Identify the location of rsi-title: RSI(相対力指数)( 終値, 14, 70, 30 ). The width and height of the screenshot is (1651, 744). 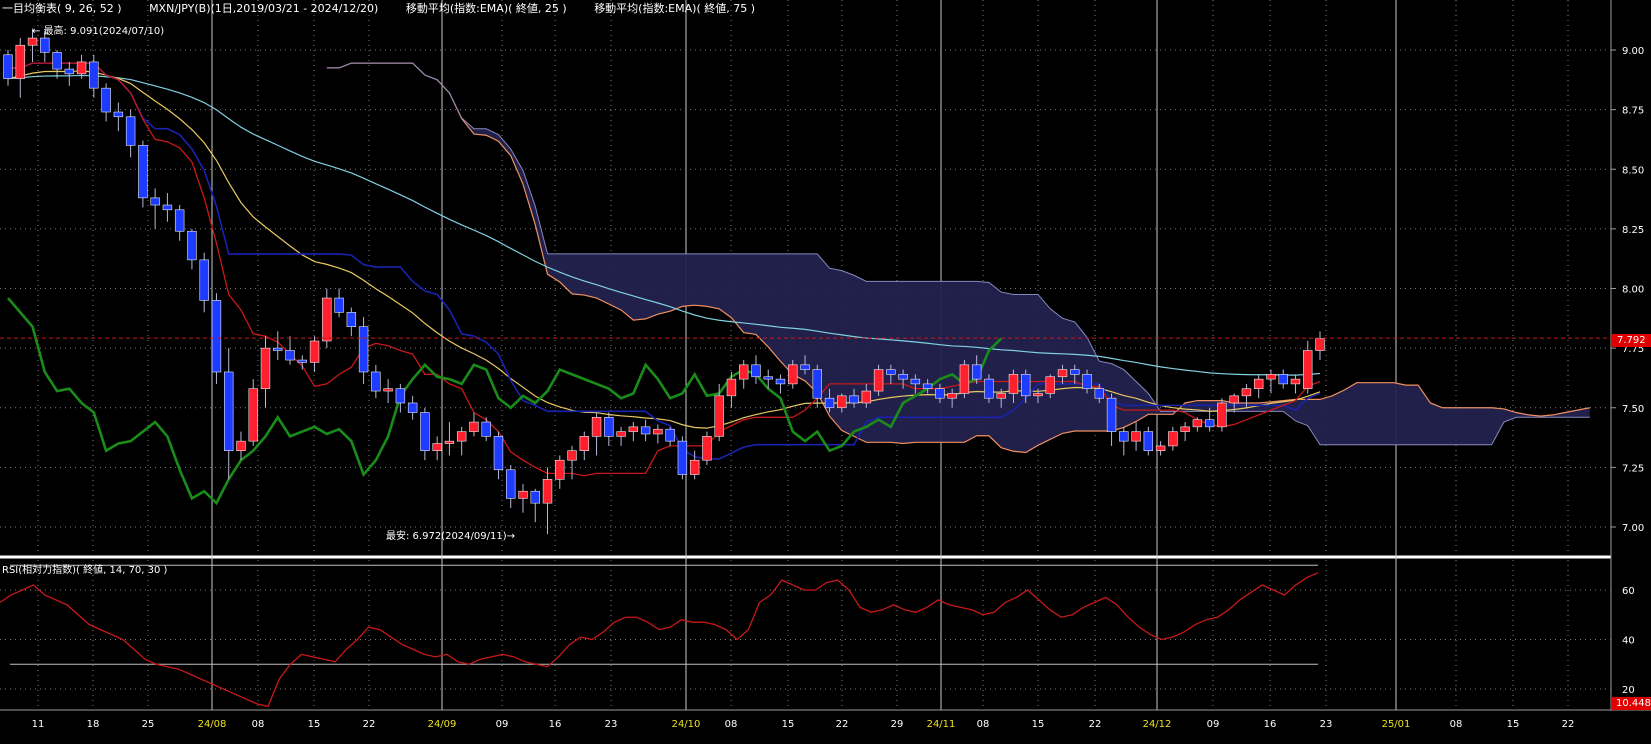
(85, 570).